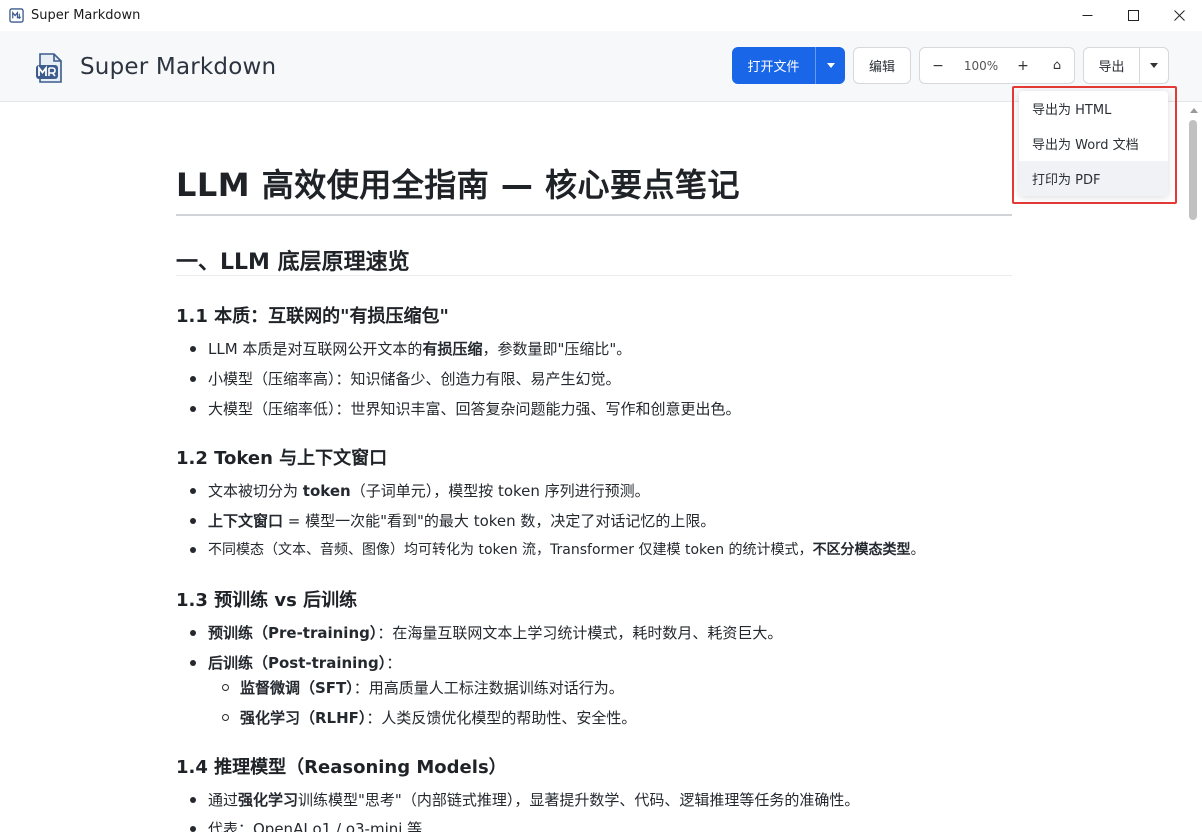 This screenshot has width=1202, height=832. I want to click on close-icon, so click(1179, 15).